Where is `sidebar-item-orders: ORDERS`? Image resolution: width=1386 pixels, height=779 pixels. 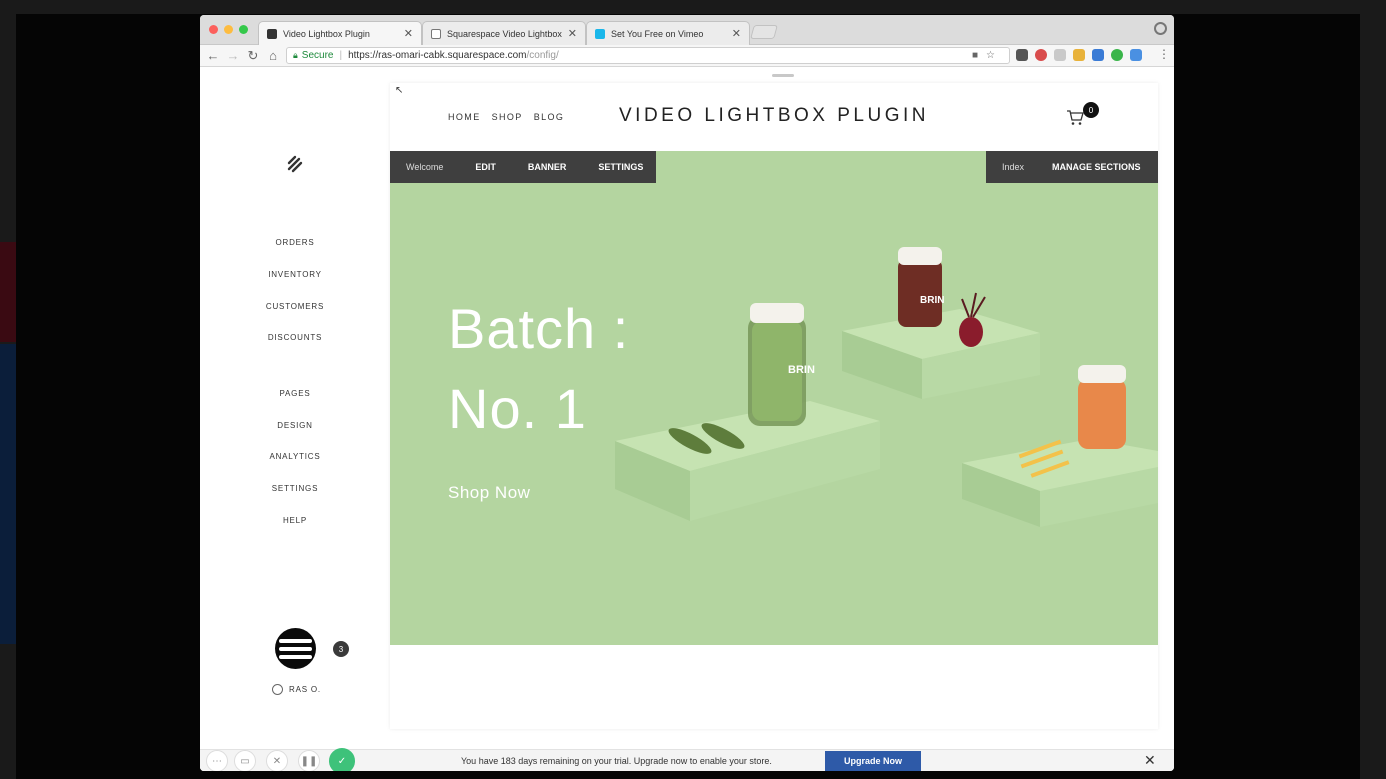
sidebar-item-orders: ORDERS is located at coordinates (295, 242).